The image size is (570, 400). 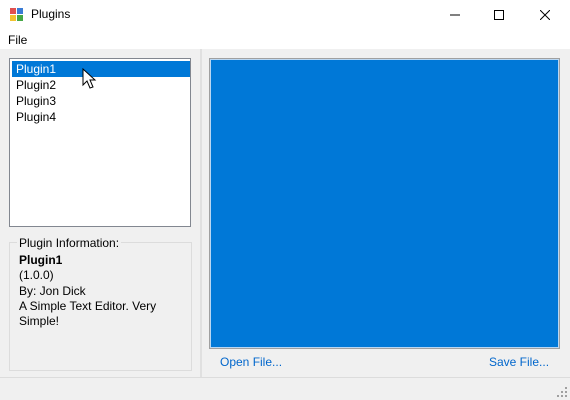 I want to click on plugin-name: Plugin1, so click(x=41, y=260).